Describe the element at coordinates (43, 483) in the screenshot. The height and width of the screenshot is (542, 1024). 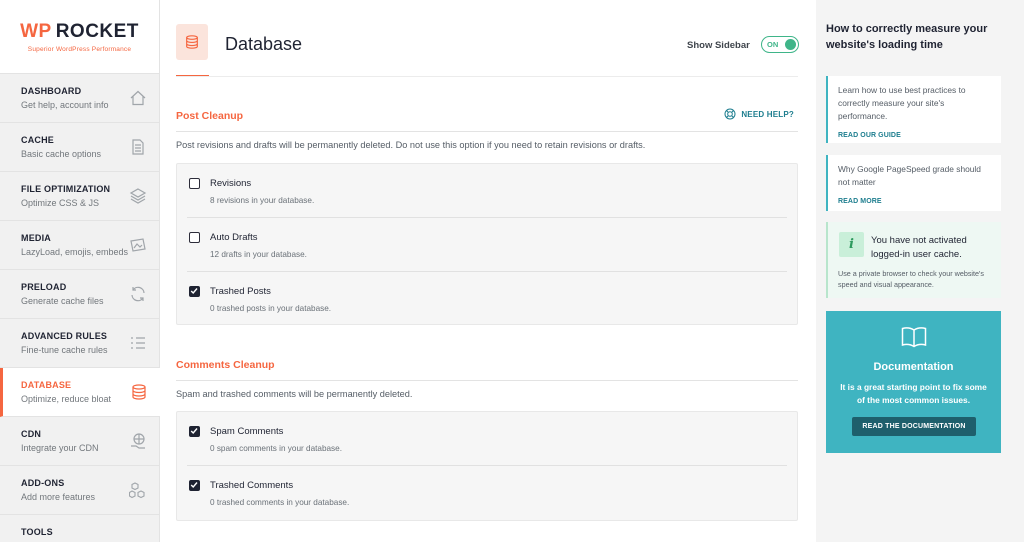
I see `sidebar-item-title: ADD-ONS` at that location.